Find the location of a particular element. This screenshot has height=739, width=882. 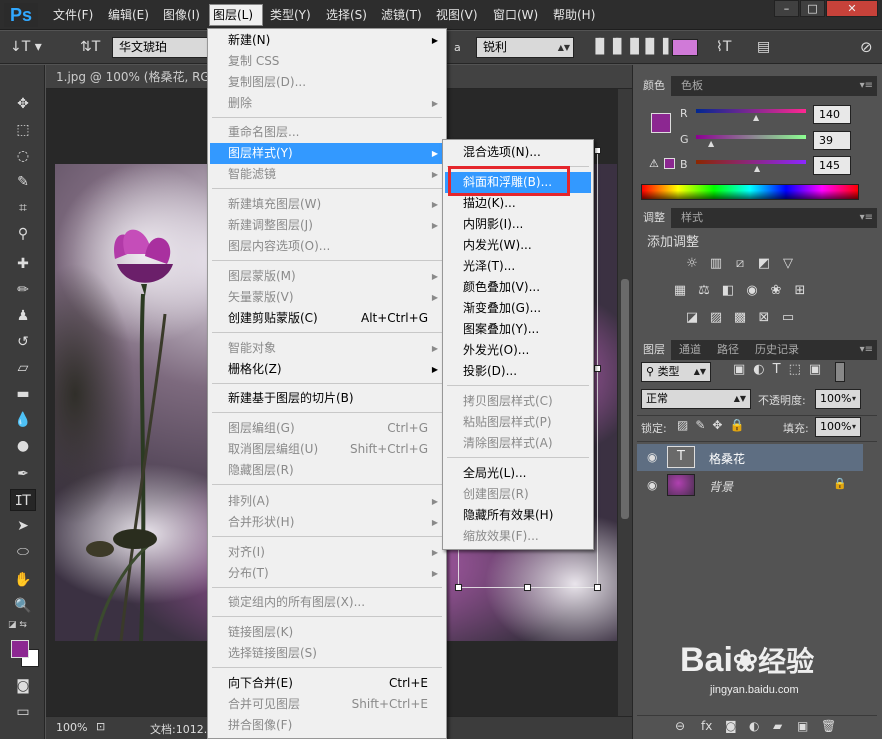

fill-input: 100% ▾ is located at coordinates (838, 427).